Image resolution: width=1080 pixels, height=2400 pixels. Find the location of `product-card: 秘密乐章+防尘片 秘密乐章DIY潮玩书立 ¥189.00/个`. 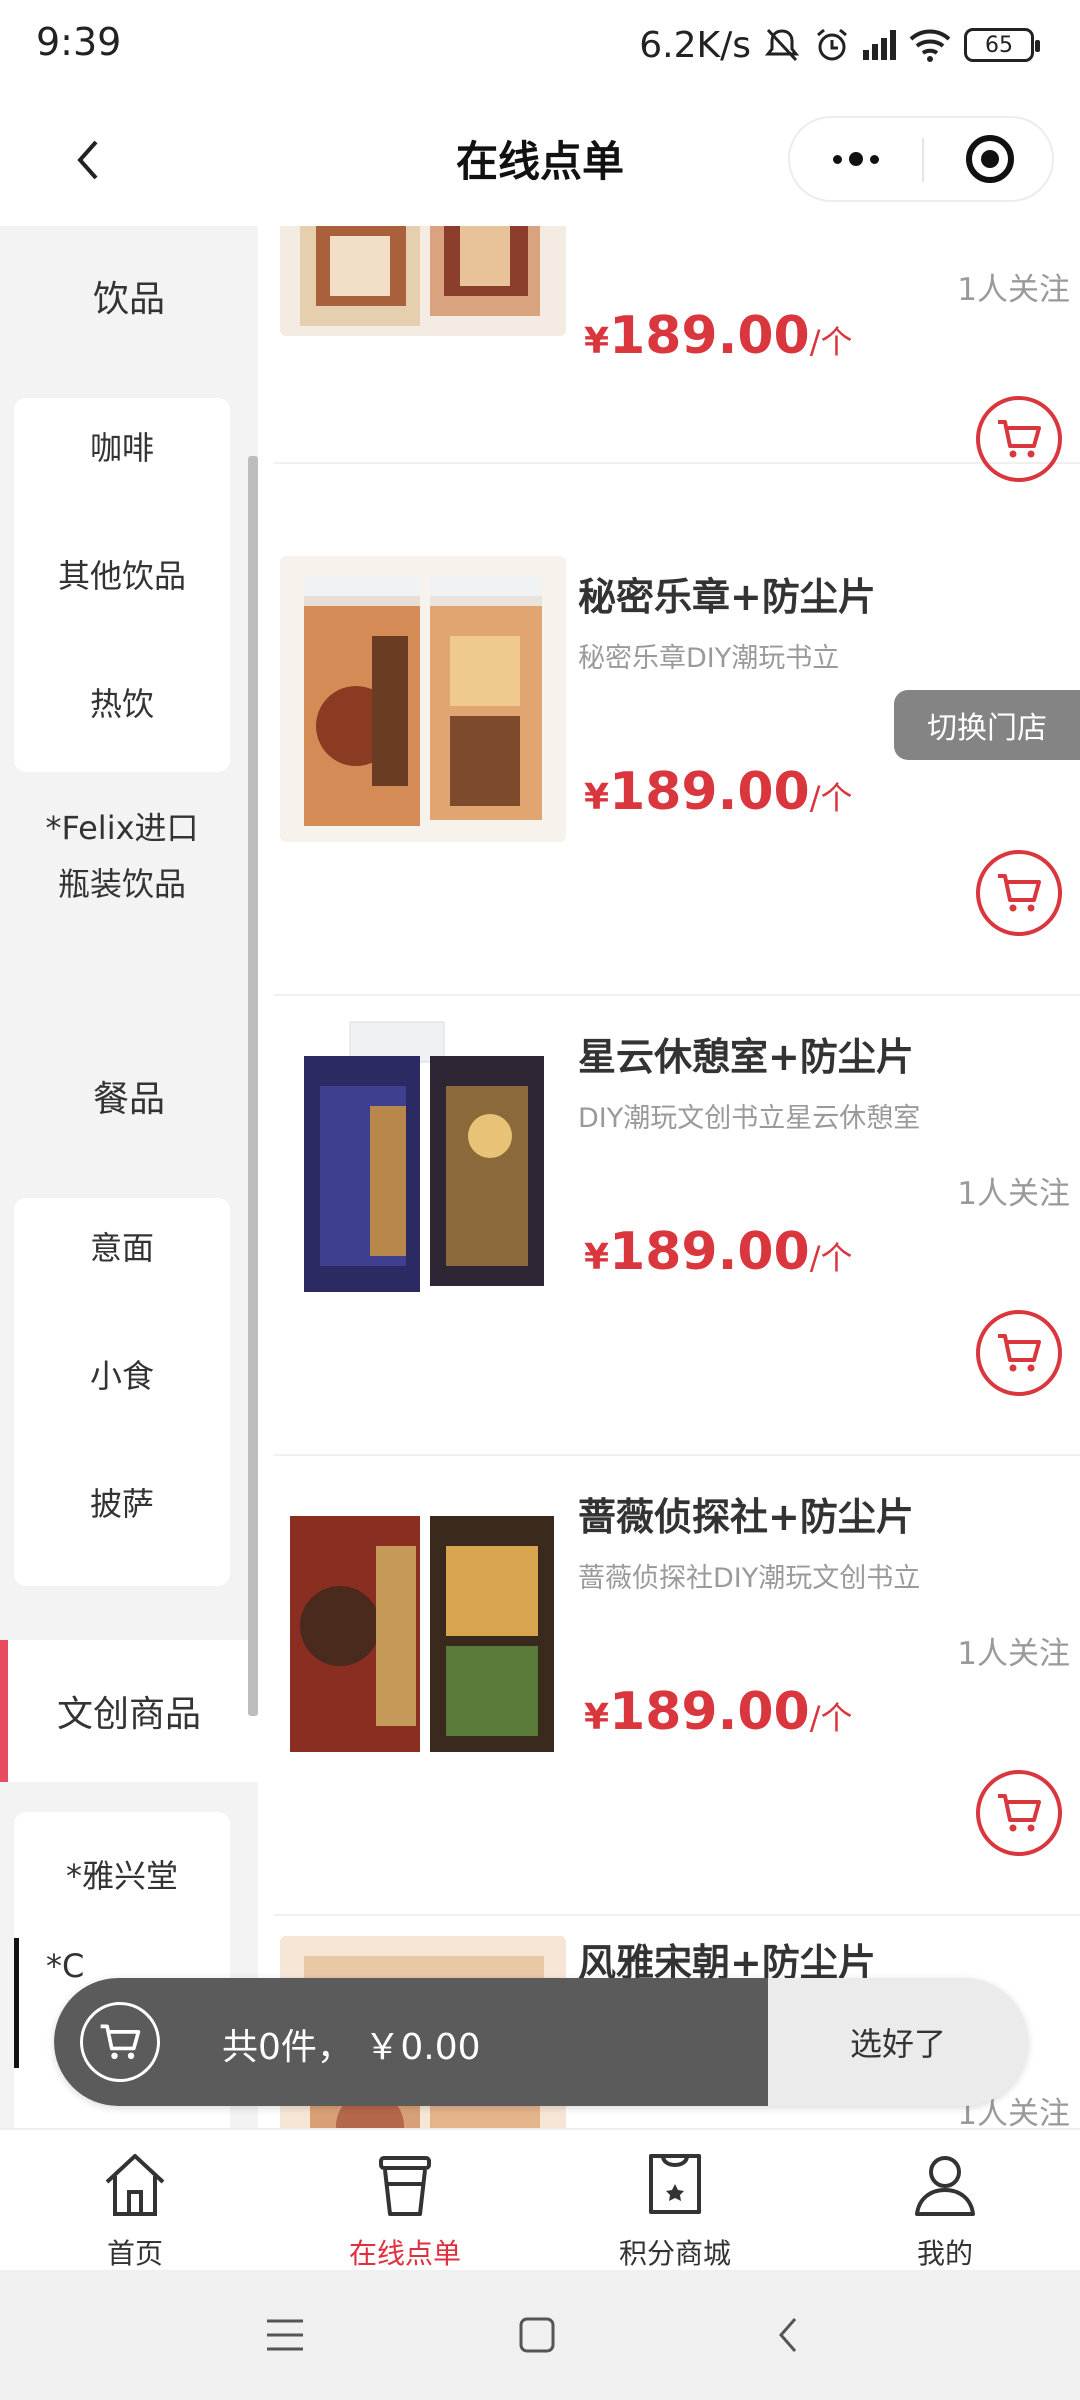

product-card: 秘密乐章+防尘片 秘密乐章DIY潮玩书立 ¥189.00/个 is located at coordinates (677, 767).